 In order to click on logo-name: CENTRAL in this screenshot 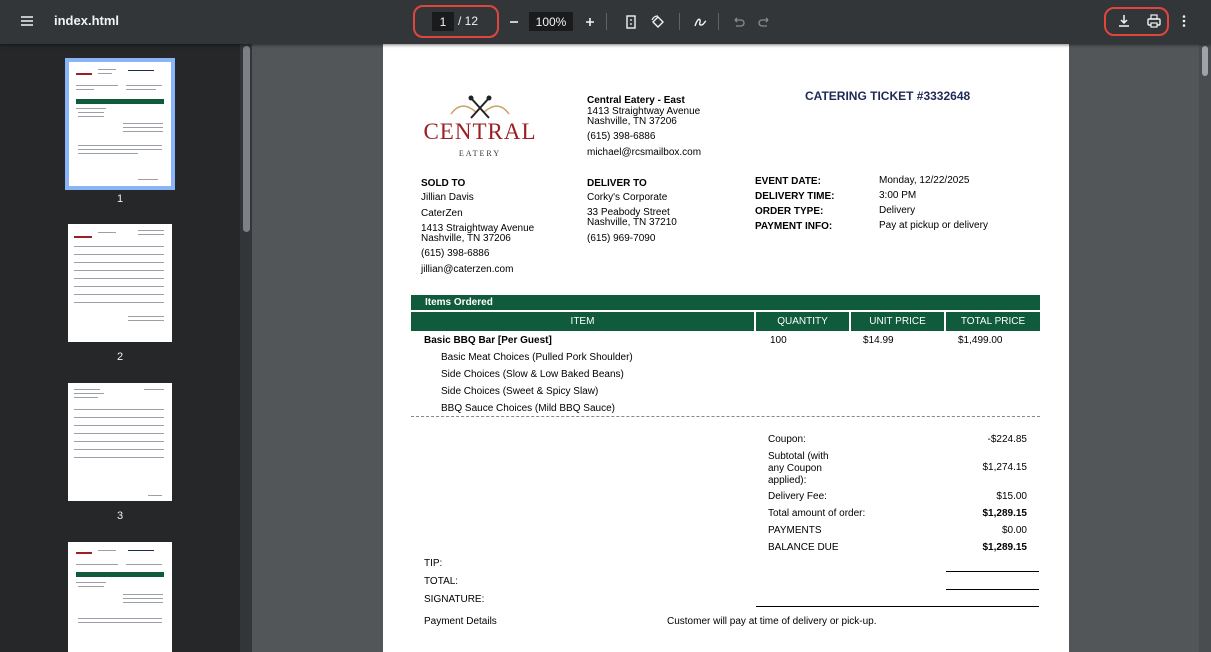, I will do `click(480, 131)`.